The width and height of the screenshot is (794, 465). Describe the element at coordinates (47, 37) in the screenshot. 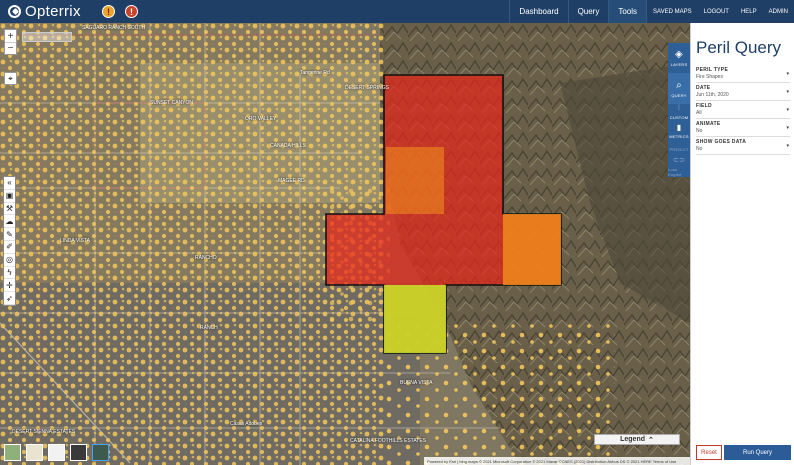

I see `map-search-box` at that location.